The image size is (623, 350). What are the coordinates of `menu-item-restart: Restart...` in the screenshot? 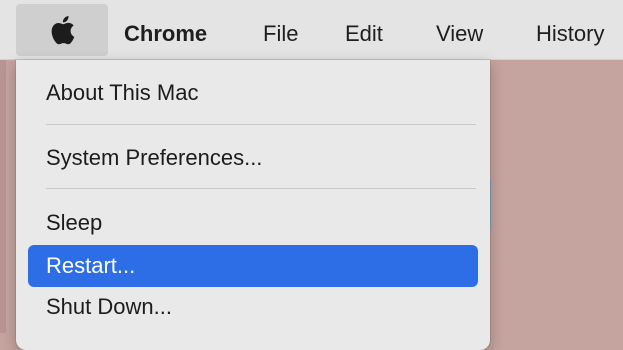 It's located at (253, 266).